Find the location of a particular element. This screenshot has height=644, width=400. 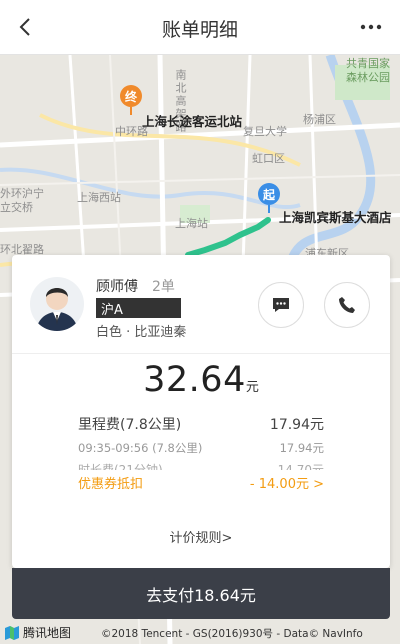

end-marker: 终 is located at coordinates (131, 100).